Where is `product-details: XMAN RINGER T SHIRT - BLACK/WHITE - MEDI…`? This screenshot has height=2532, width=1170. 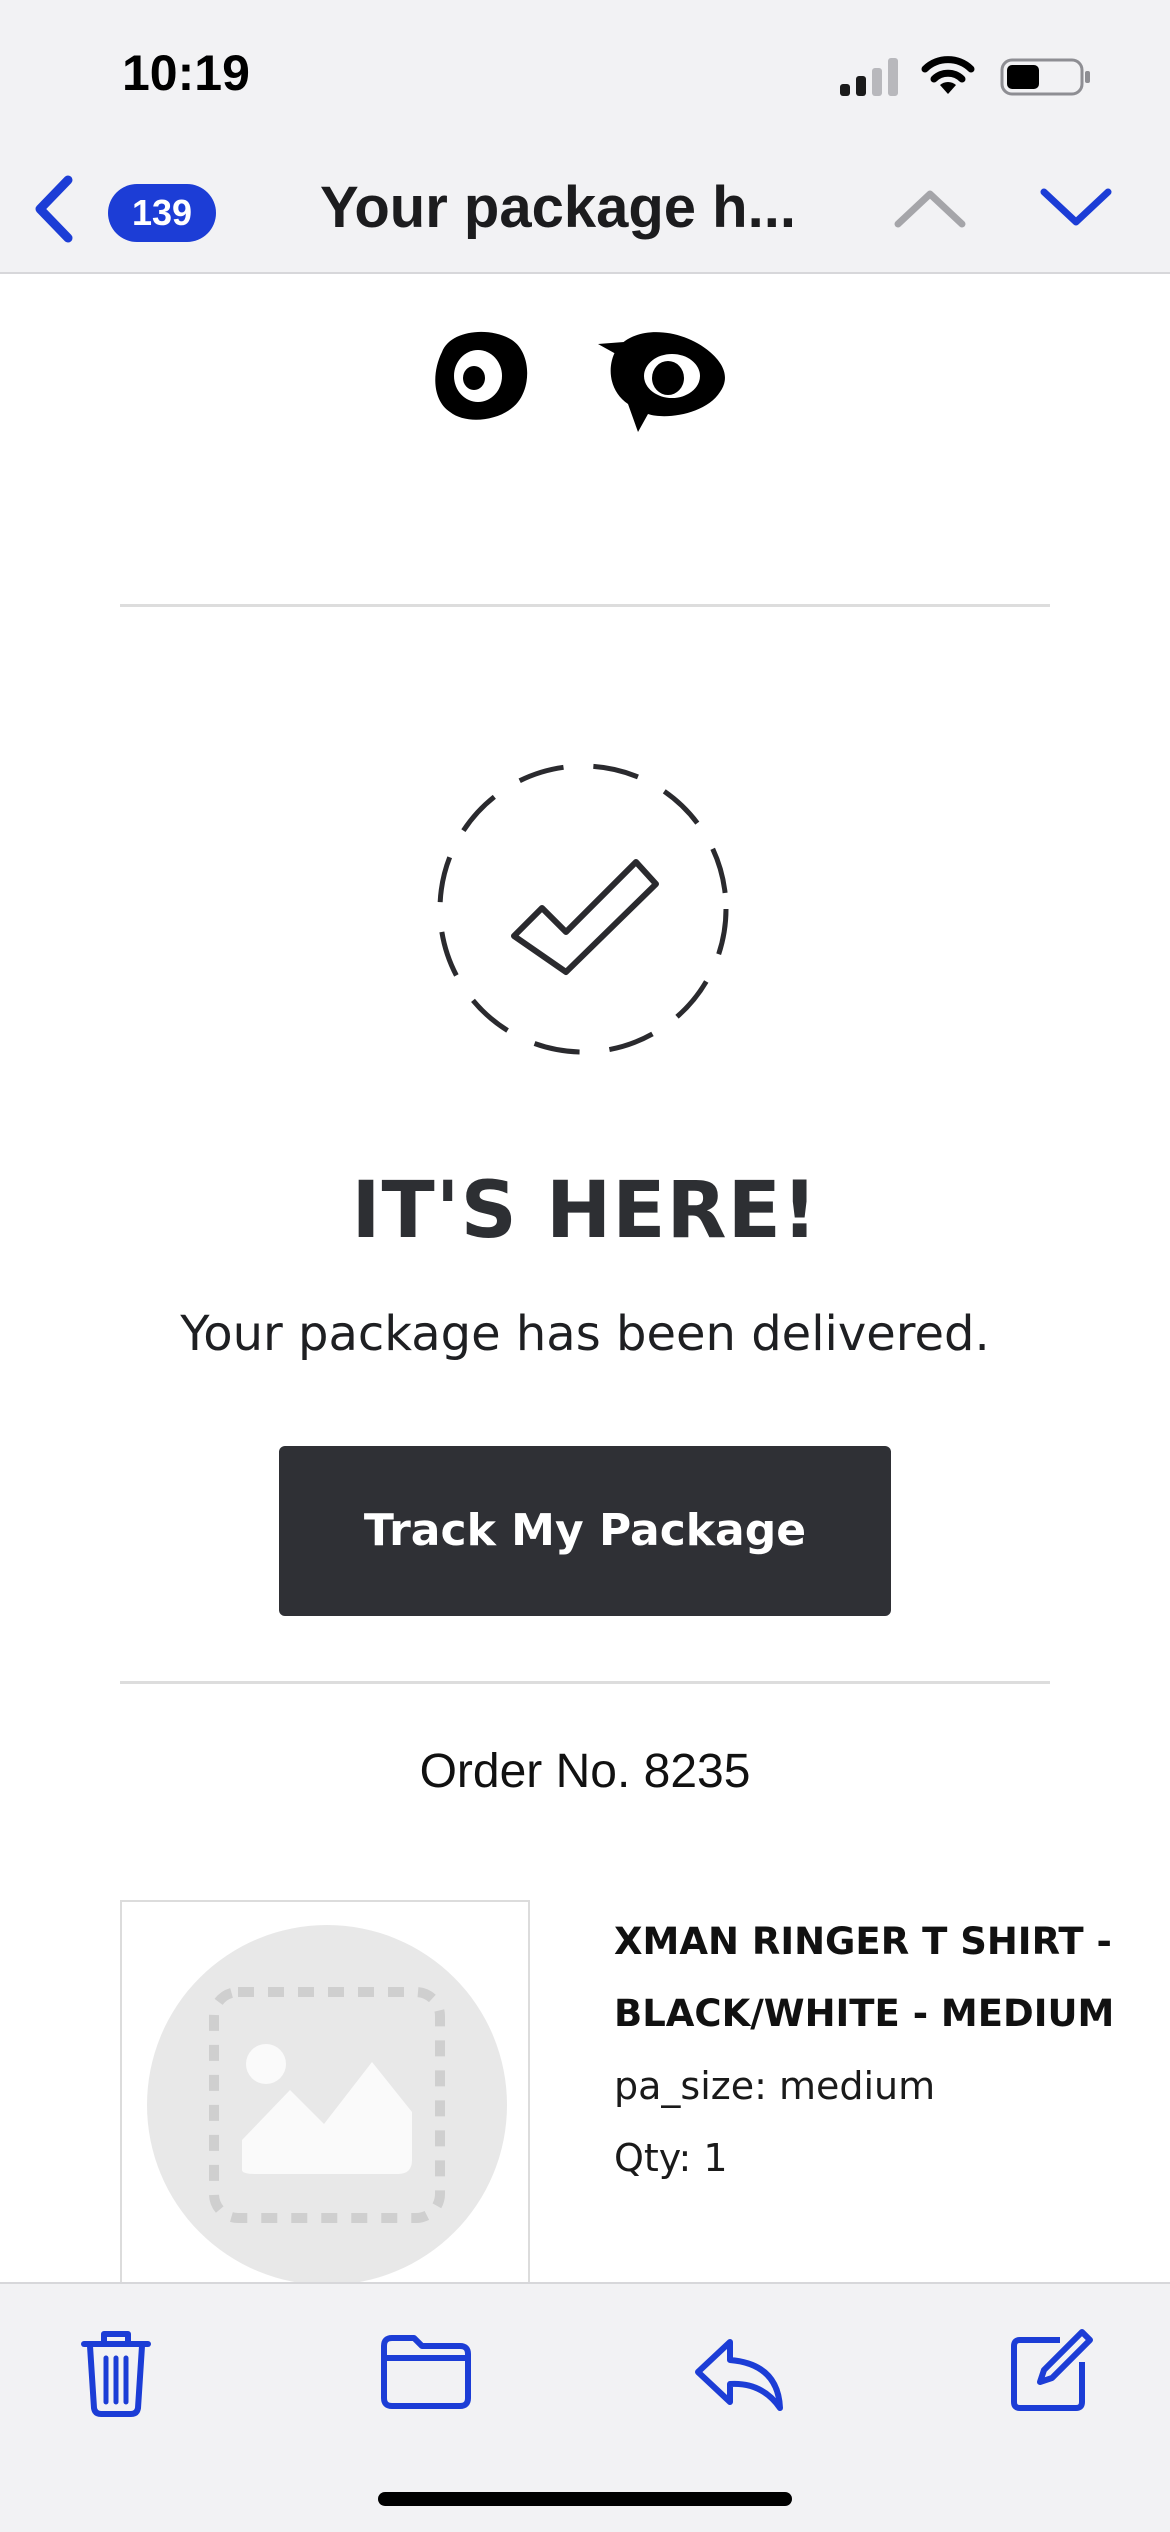
product-details: XMAN RINGER T SHIRT - BLACK/WHITE - MEDI… is located at coordinates (874, 2050).